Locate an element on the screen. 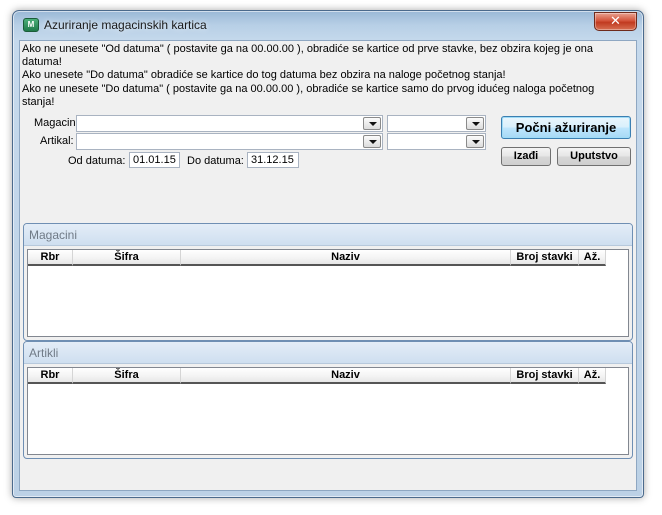  od-datuma-label: Od datuma: is located at coordinates (97, 161).